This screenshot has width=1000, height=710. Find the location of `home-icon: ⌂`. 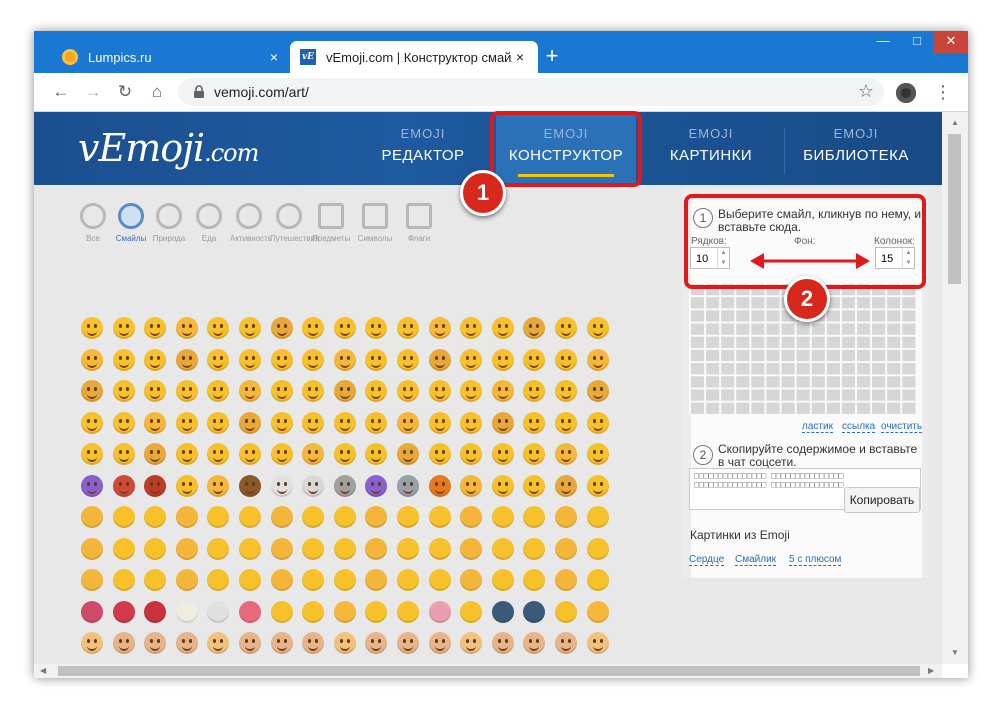

home-icon: ⌂ is located at coordinates (157, 92).